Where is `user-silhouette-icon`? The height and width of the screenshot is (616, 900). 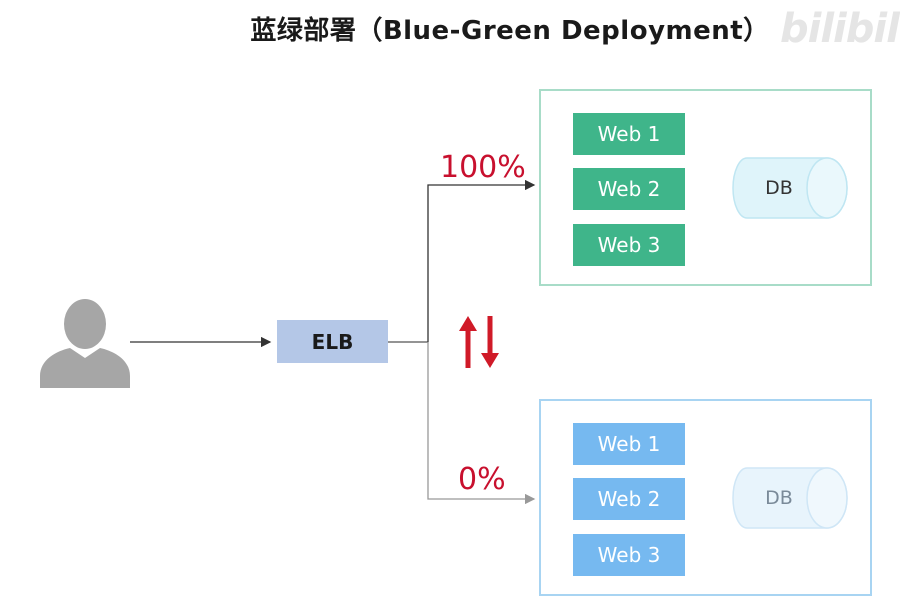
user-silhouette-icon is located at coordinates (85, 343).